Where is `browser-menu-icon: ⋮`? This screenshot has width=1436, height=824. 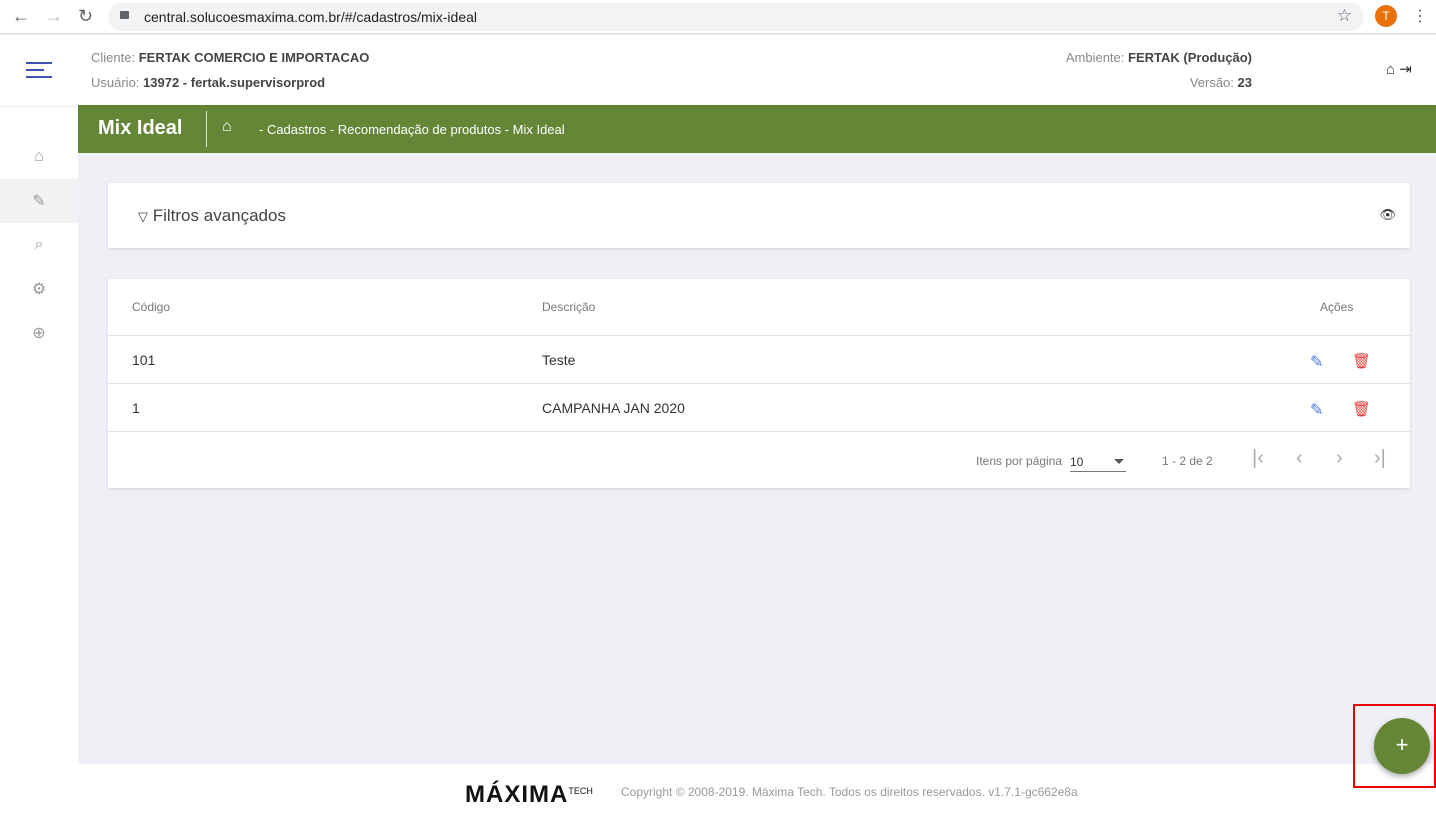
browser-menu-icon: ⋮ is located at coordinates (1420, 16).